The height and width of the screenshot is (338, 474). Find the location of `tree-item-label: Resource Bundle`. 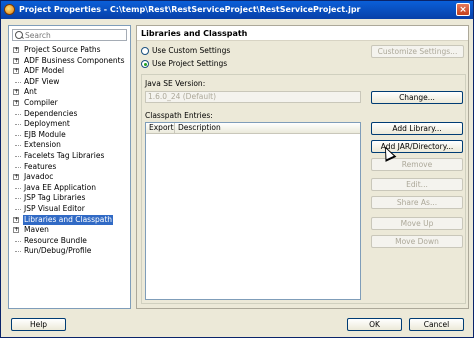

tree-item-label: Resource Bundle is located at coordinates (55, 240).